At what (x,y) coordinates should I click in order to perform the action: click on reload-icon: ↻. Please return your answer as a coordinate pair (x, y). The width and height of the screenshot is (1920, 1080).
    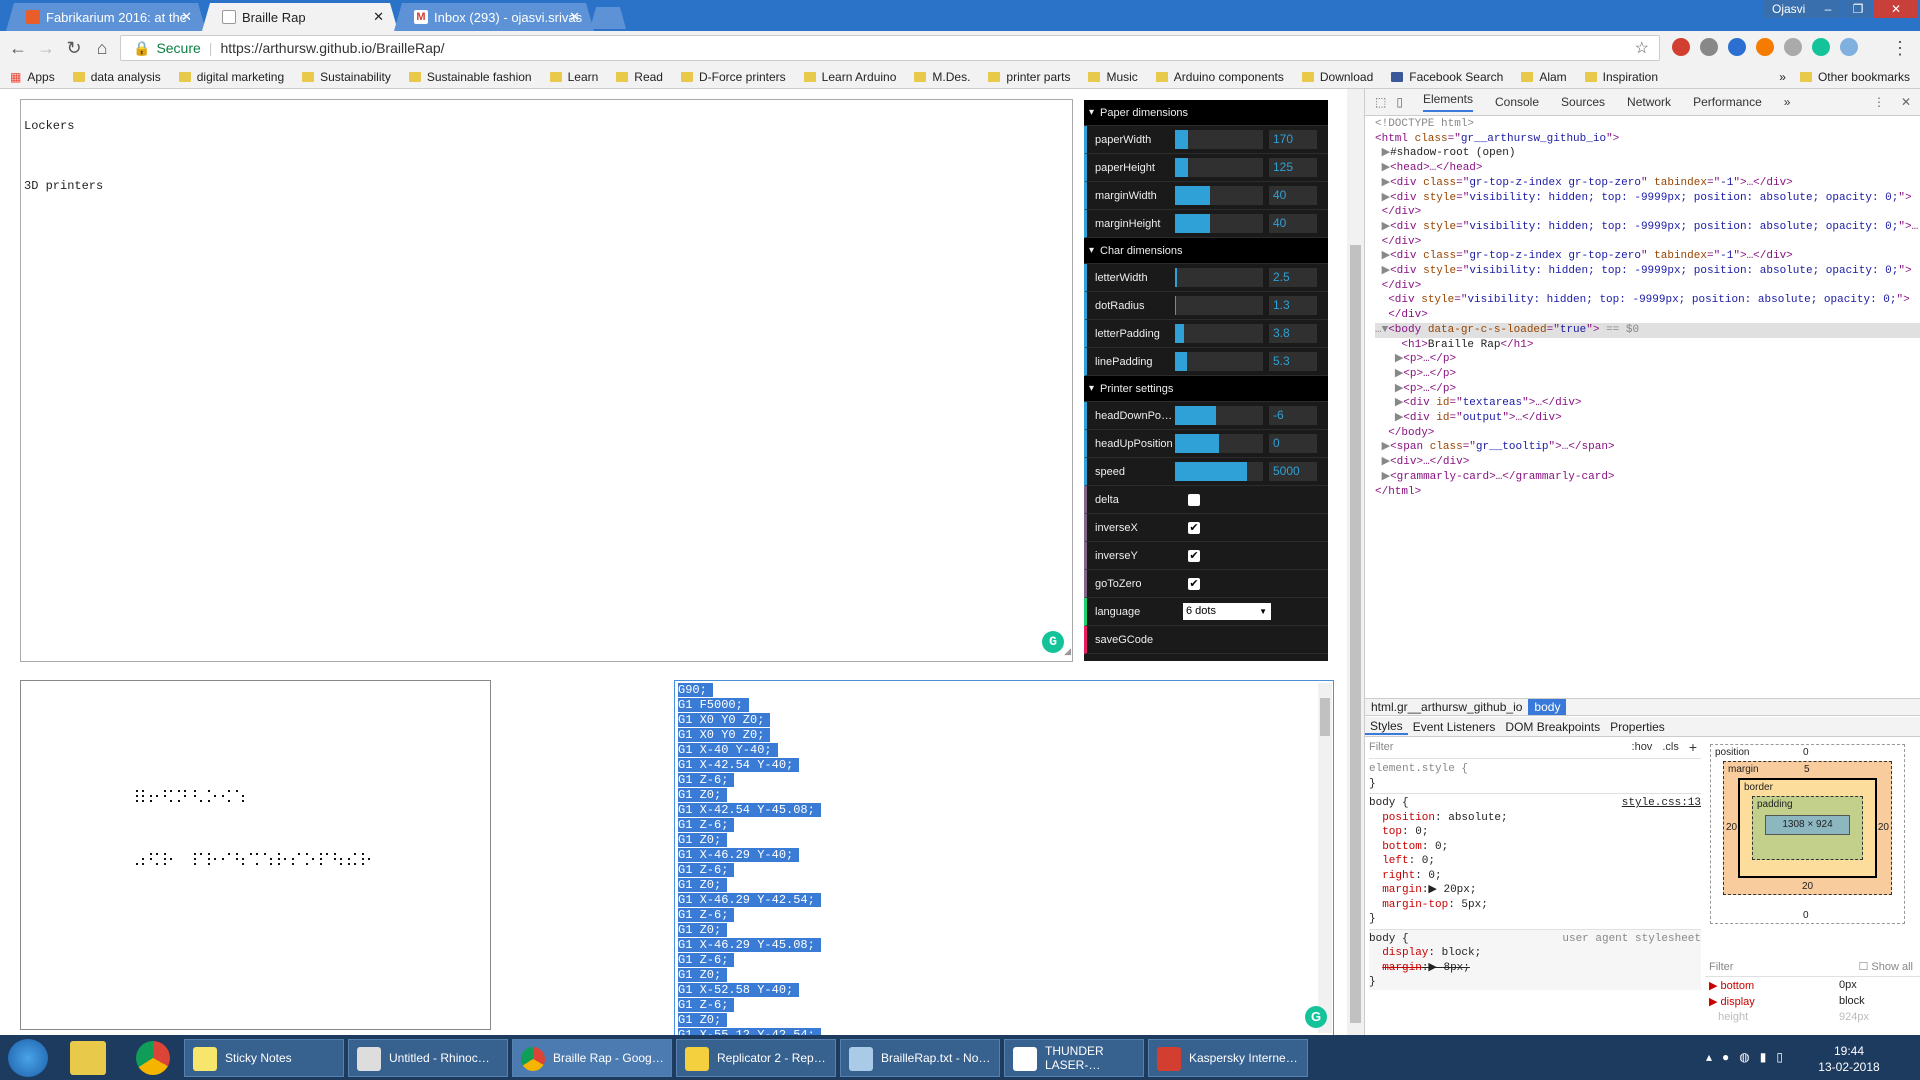
    Looking at the image, I should click on (74, 48).